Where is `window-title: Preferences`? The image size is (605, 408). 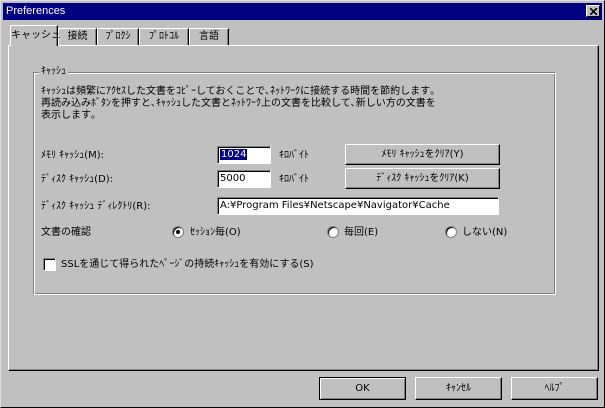 window-title: Preferences is located at coordinates (36, 11).